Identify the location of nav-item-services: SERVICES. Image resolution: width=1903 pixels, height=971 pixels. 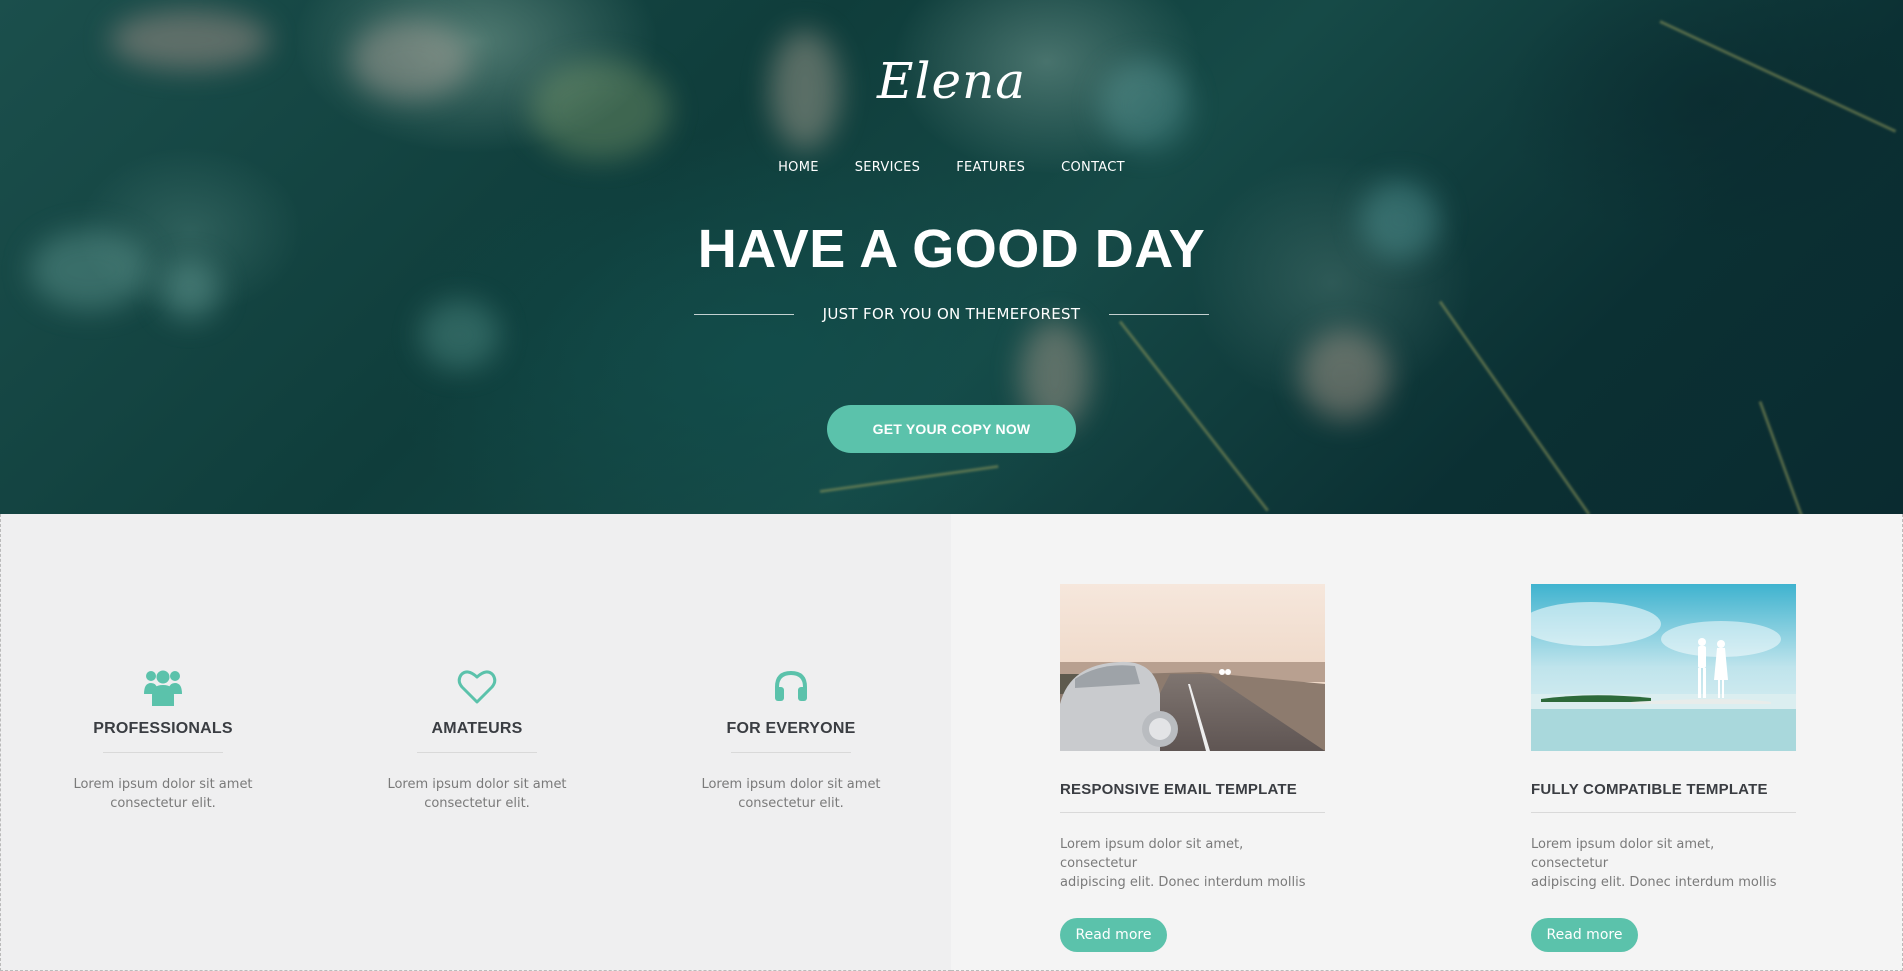
(887, 167).